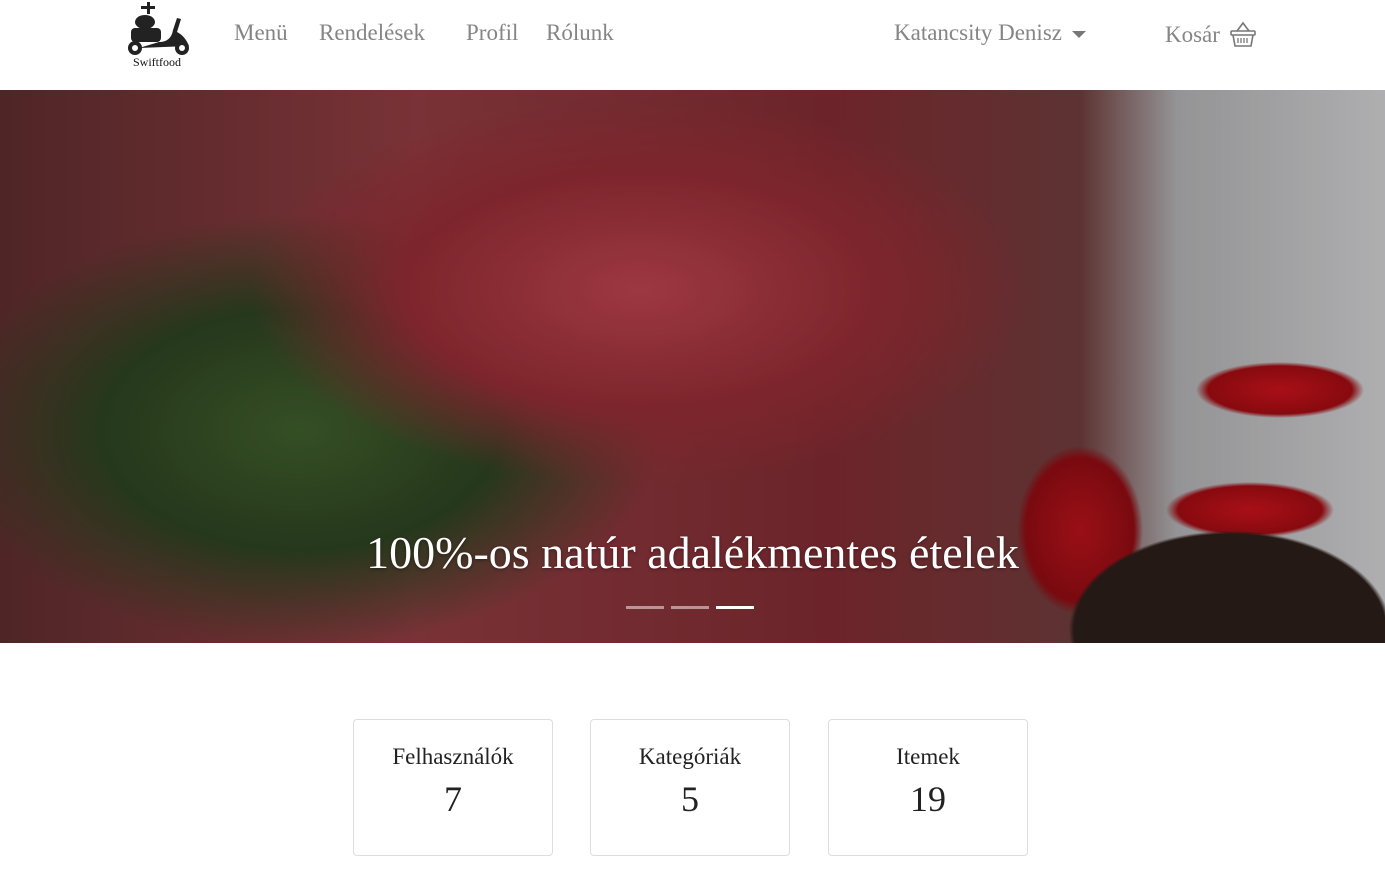  What do you see at coordinates (453, 756) in the screenshot?
I see `stat-label: Felhasználók` at bounding box center [453, 756].